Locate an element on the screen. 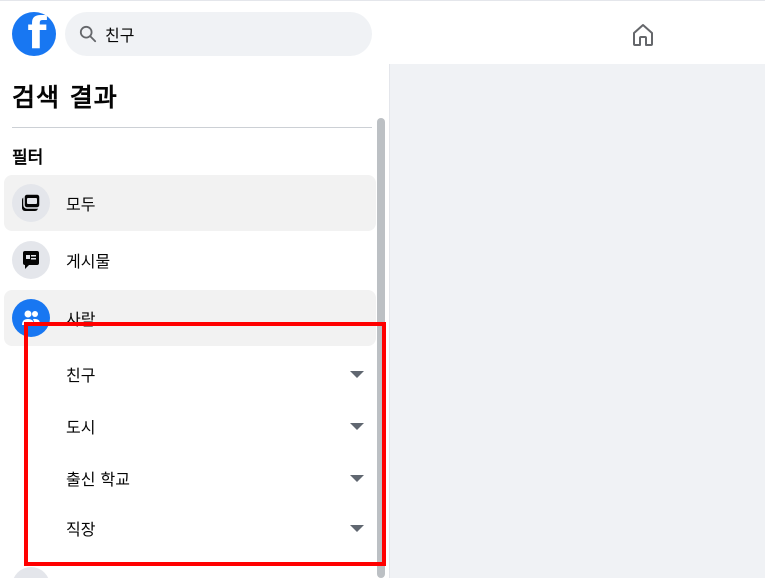 The image size is (765, 578). filter-item-label: 모두 is located at coordinates (81, 204).